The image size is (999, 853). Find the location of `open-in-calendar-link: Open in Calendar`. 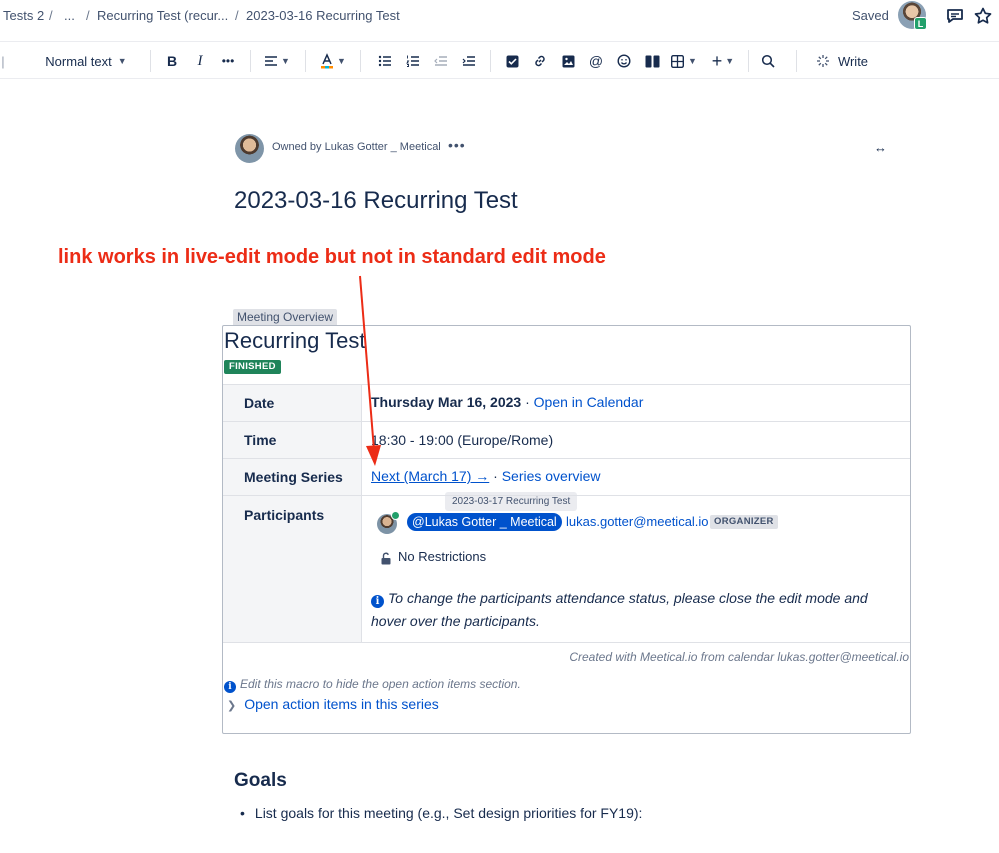

open-in-calendar-link: Open in Calendar is located at coordinates (589, 402).